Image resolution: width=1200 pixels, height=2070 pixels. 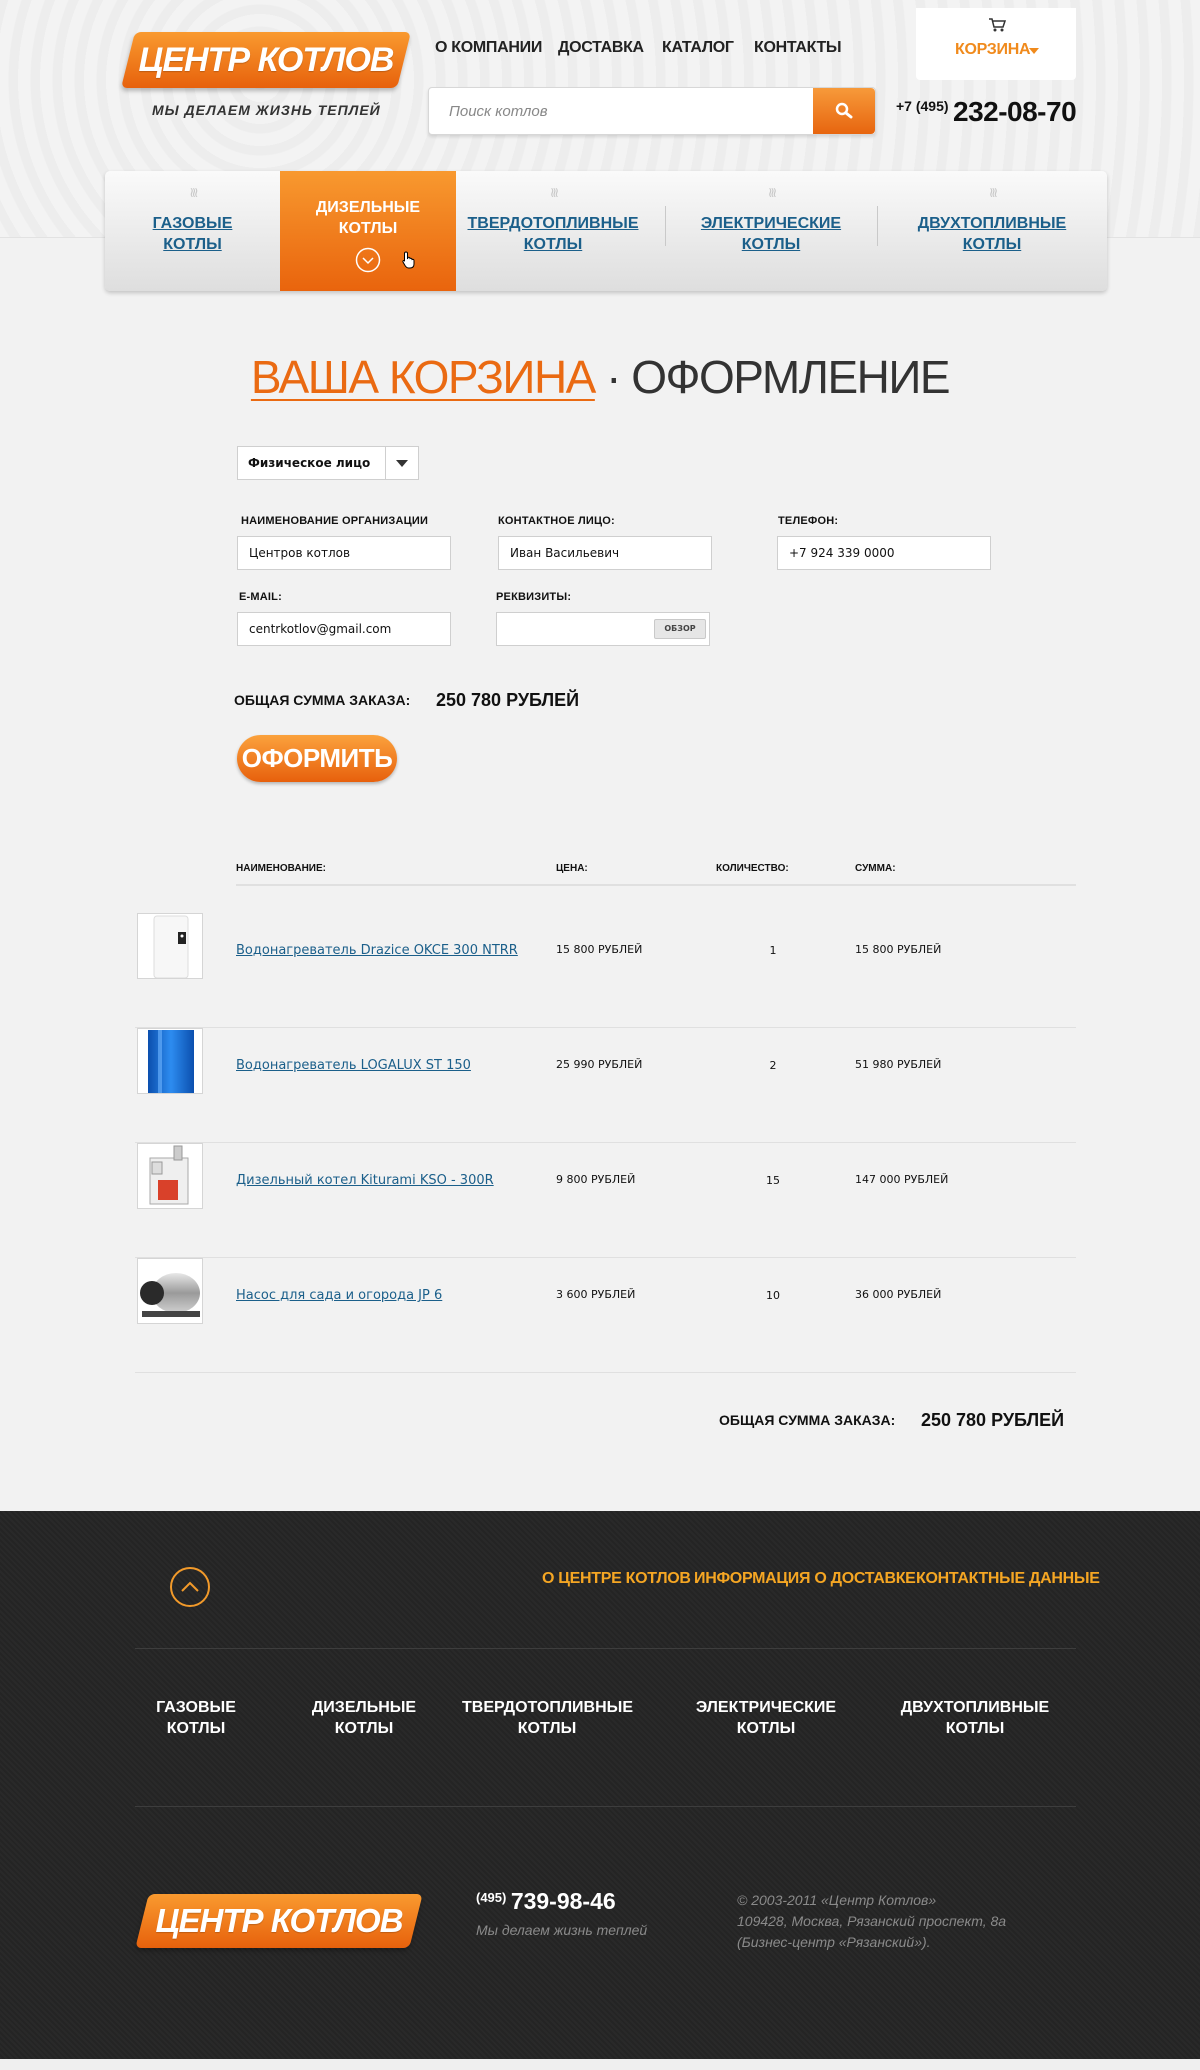 I want to click on footer-category-solid-fuel: ТВЕРДОТОПЛИВНЫЕ КОТЛЫ, so click(x=547, y=1718).